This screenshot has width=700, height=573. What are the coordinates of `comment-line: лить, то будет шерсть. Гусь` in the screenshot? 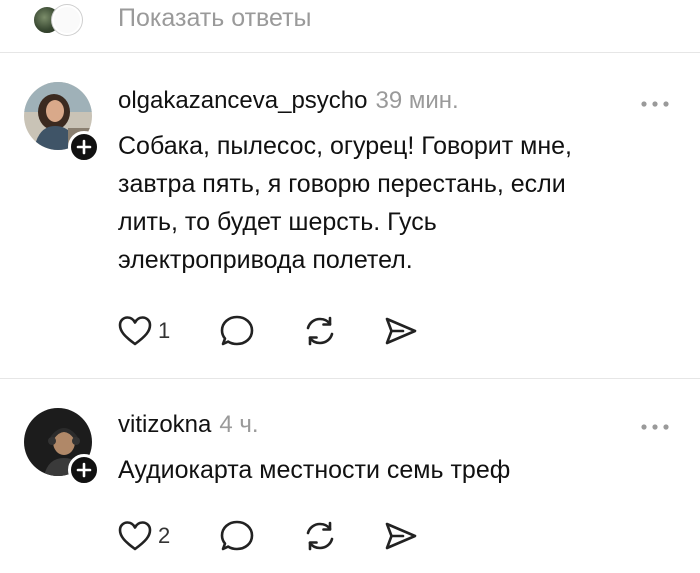 It's located at (277, 222).